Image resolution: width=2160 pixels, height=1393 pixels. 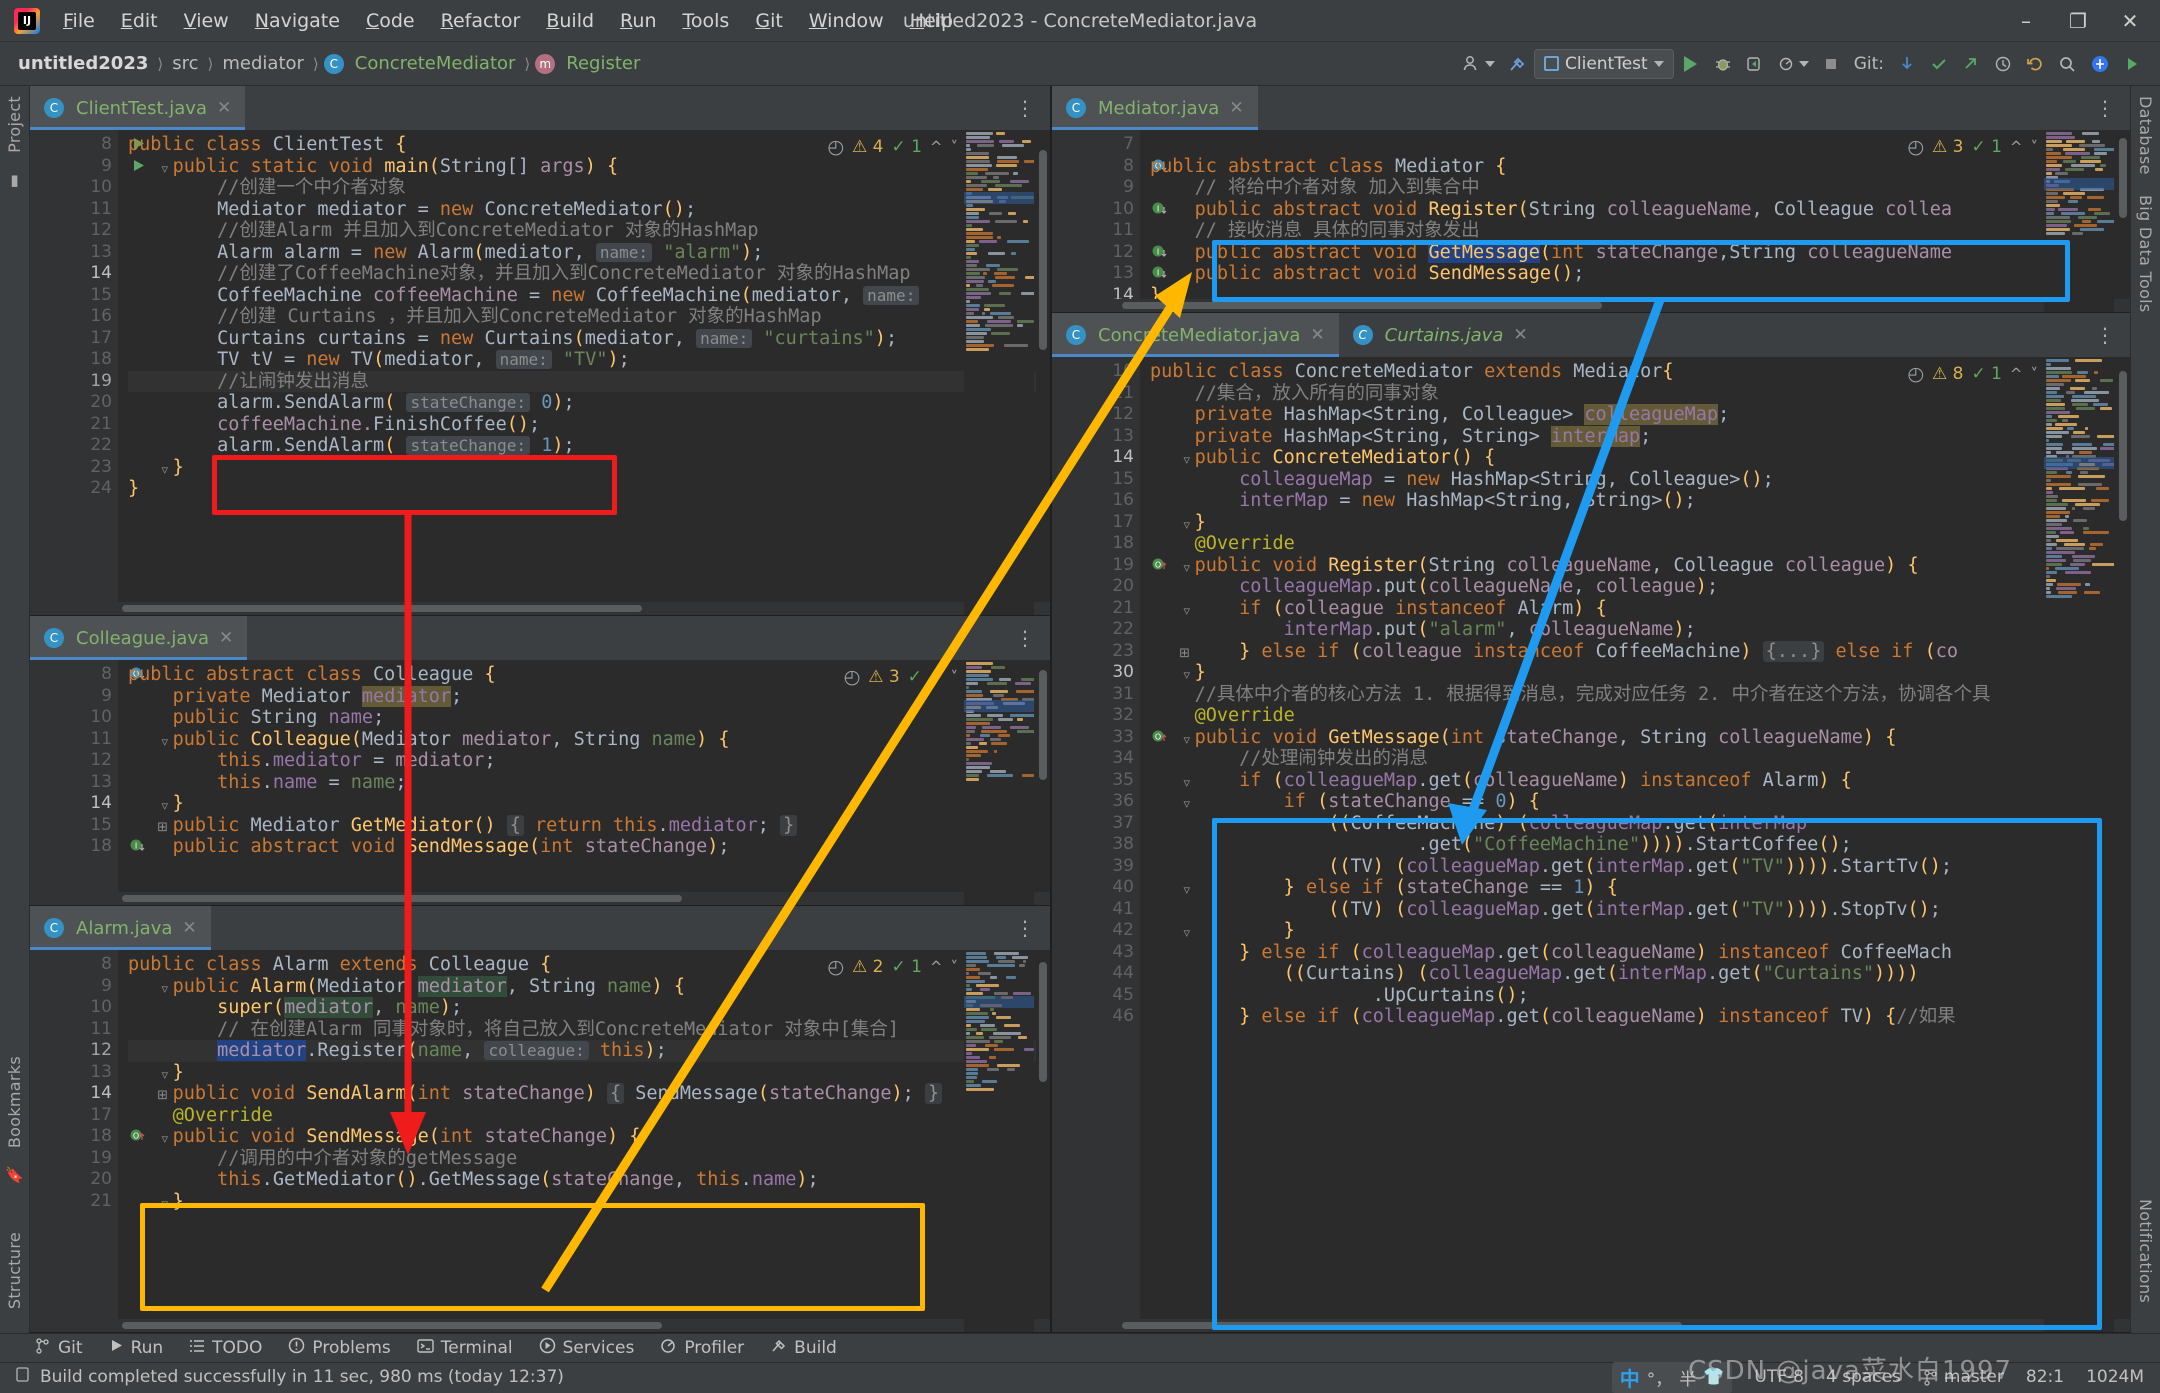 What do you see at coordinates (2035, 64) in the screenshot?
I see `rollback-icon` at bounding box center [2035, 64].